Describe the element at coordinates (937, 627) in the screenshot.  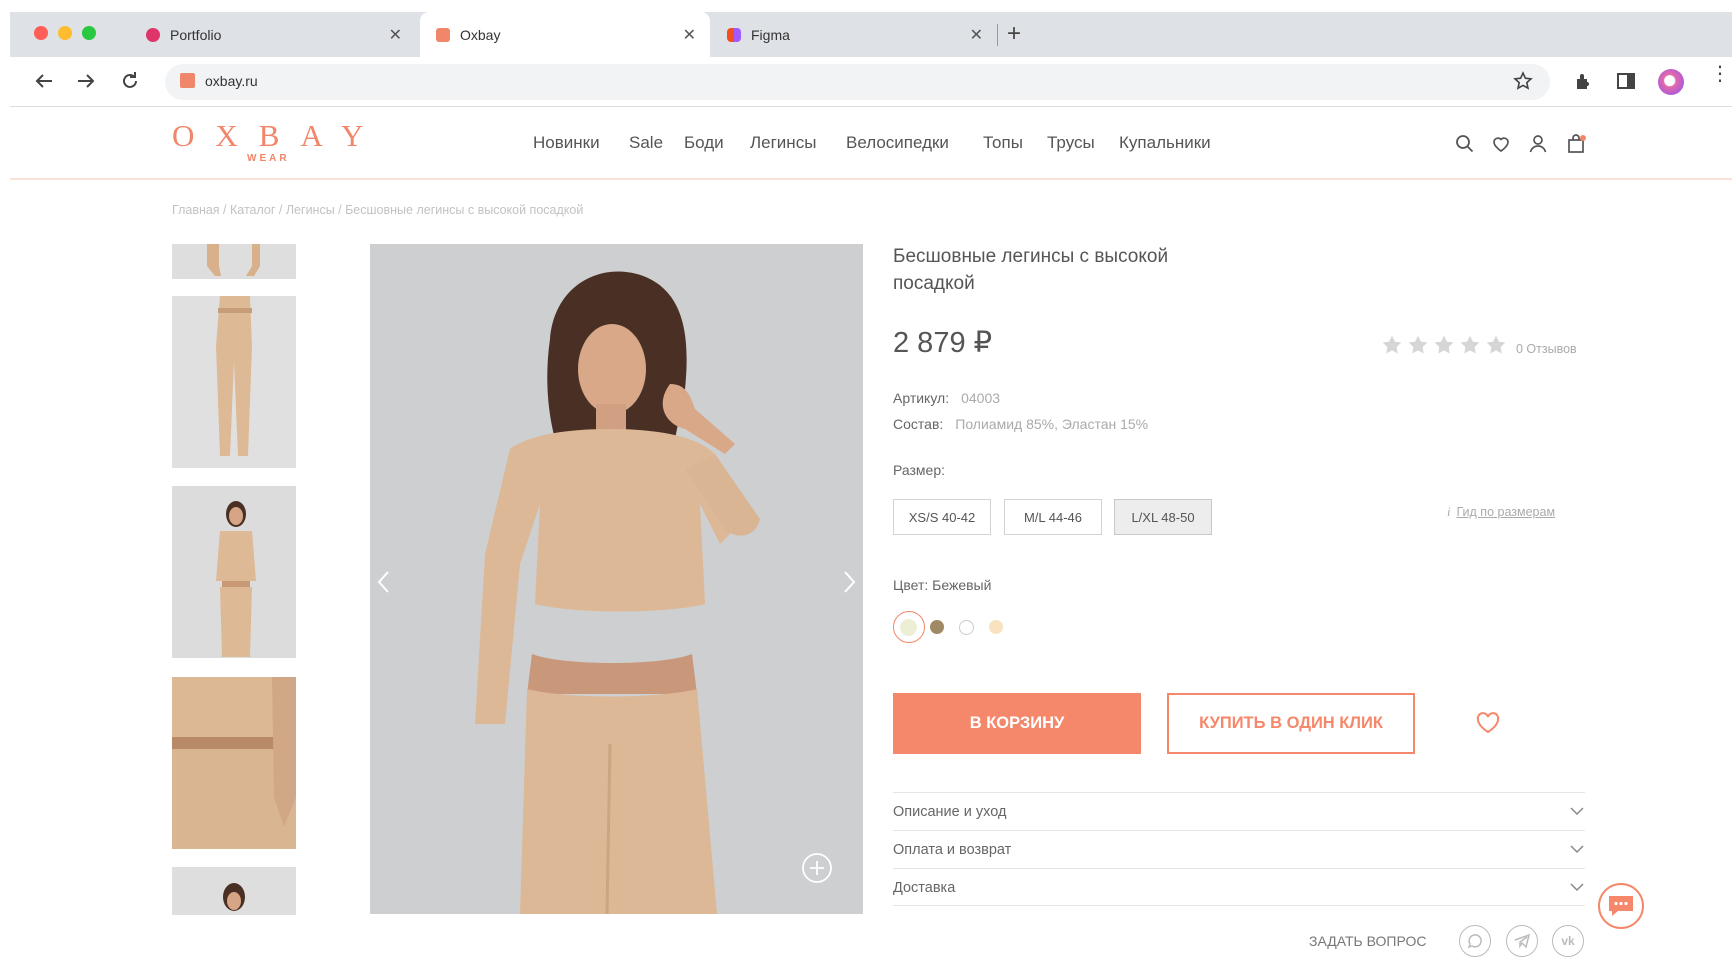
I see `color-swatch-brown` at that location.